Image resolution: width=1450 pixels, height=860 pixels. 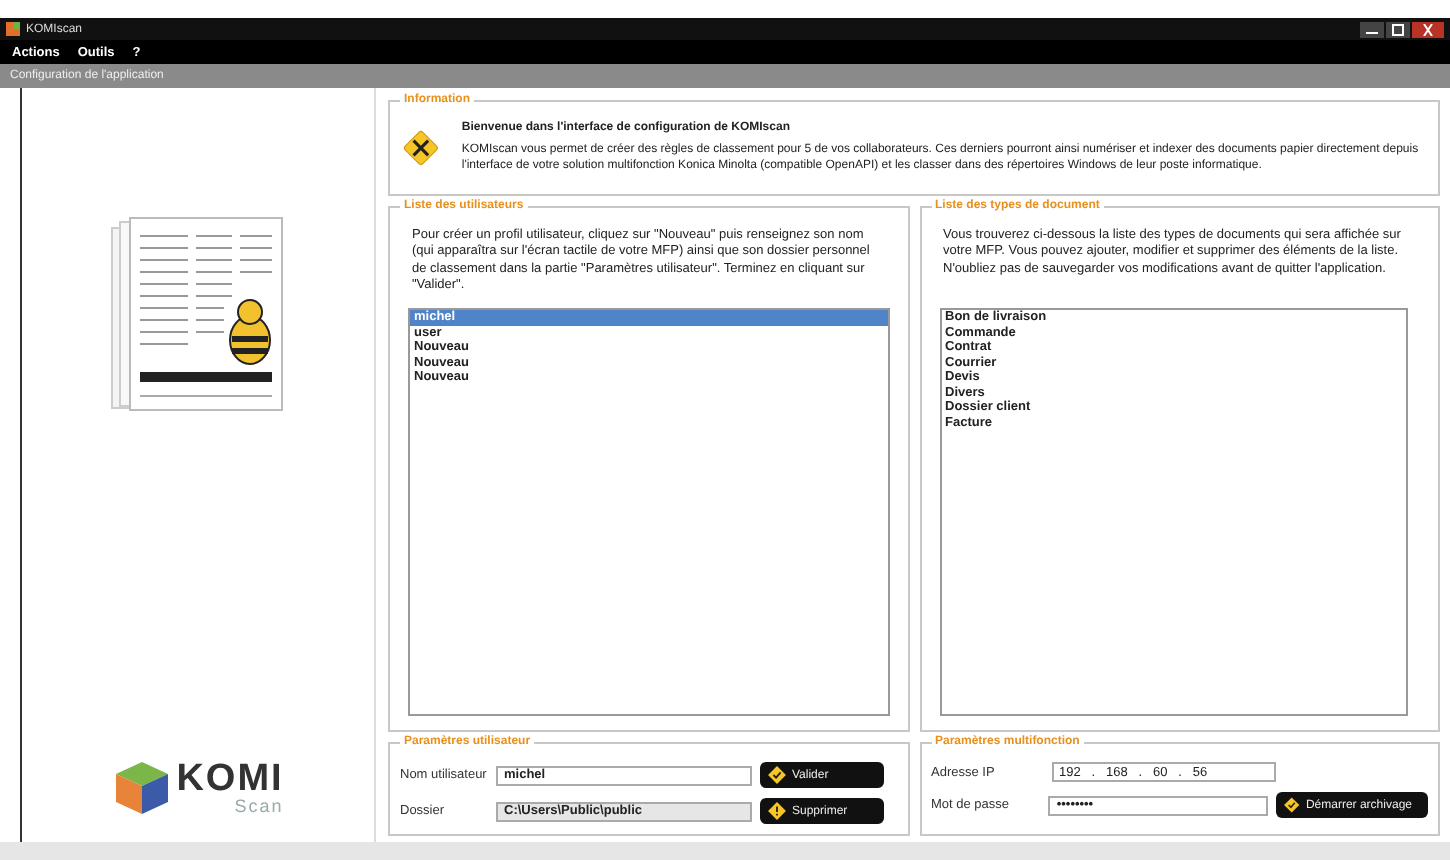 I want to click on minimize-button, so click(x=1372, y=29).